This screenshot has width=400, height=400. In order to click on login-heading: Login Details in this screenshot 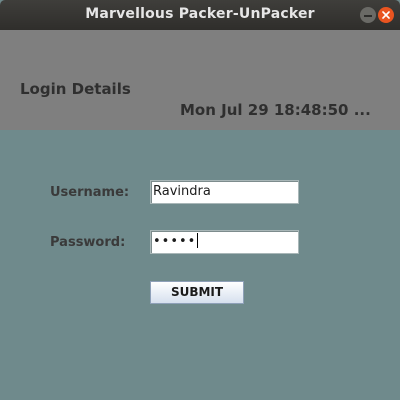, I will do `click(75, 89)`.